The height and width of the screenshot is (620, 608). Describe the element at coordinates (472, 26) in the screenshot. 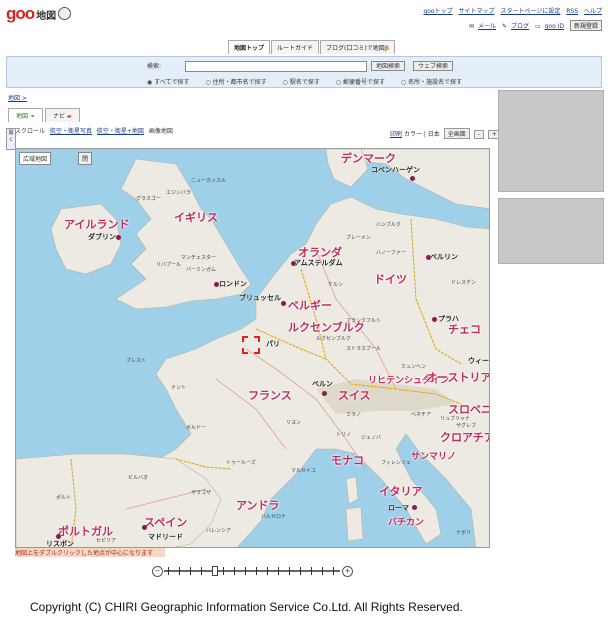

I see `mail-icon: ✉` at that location.